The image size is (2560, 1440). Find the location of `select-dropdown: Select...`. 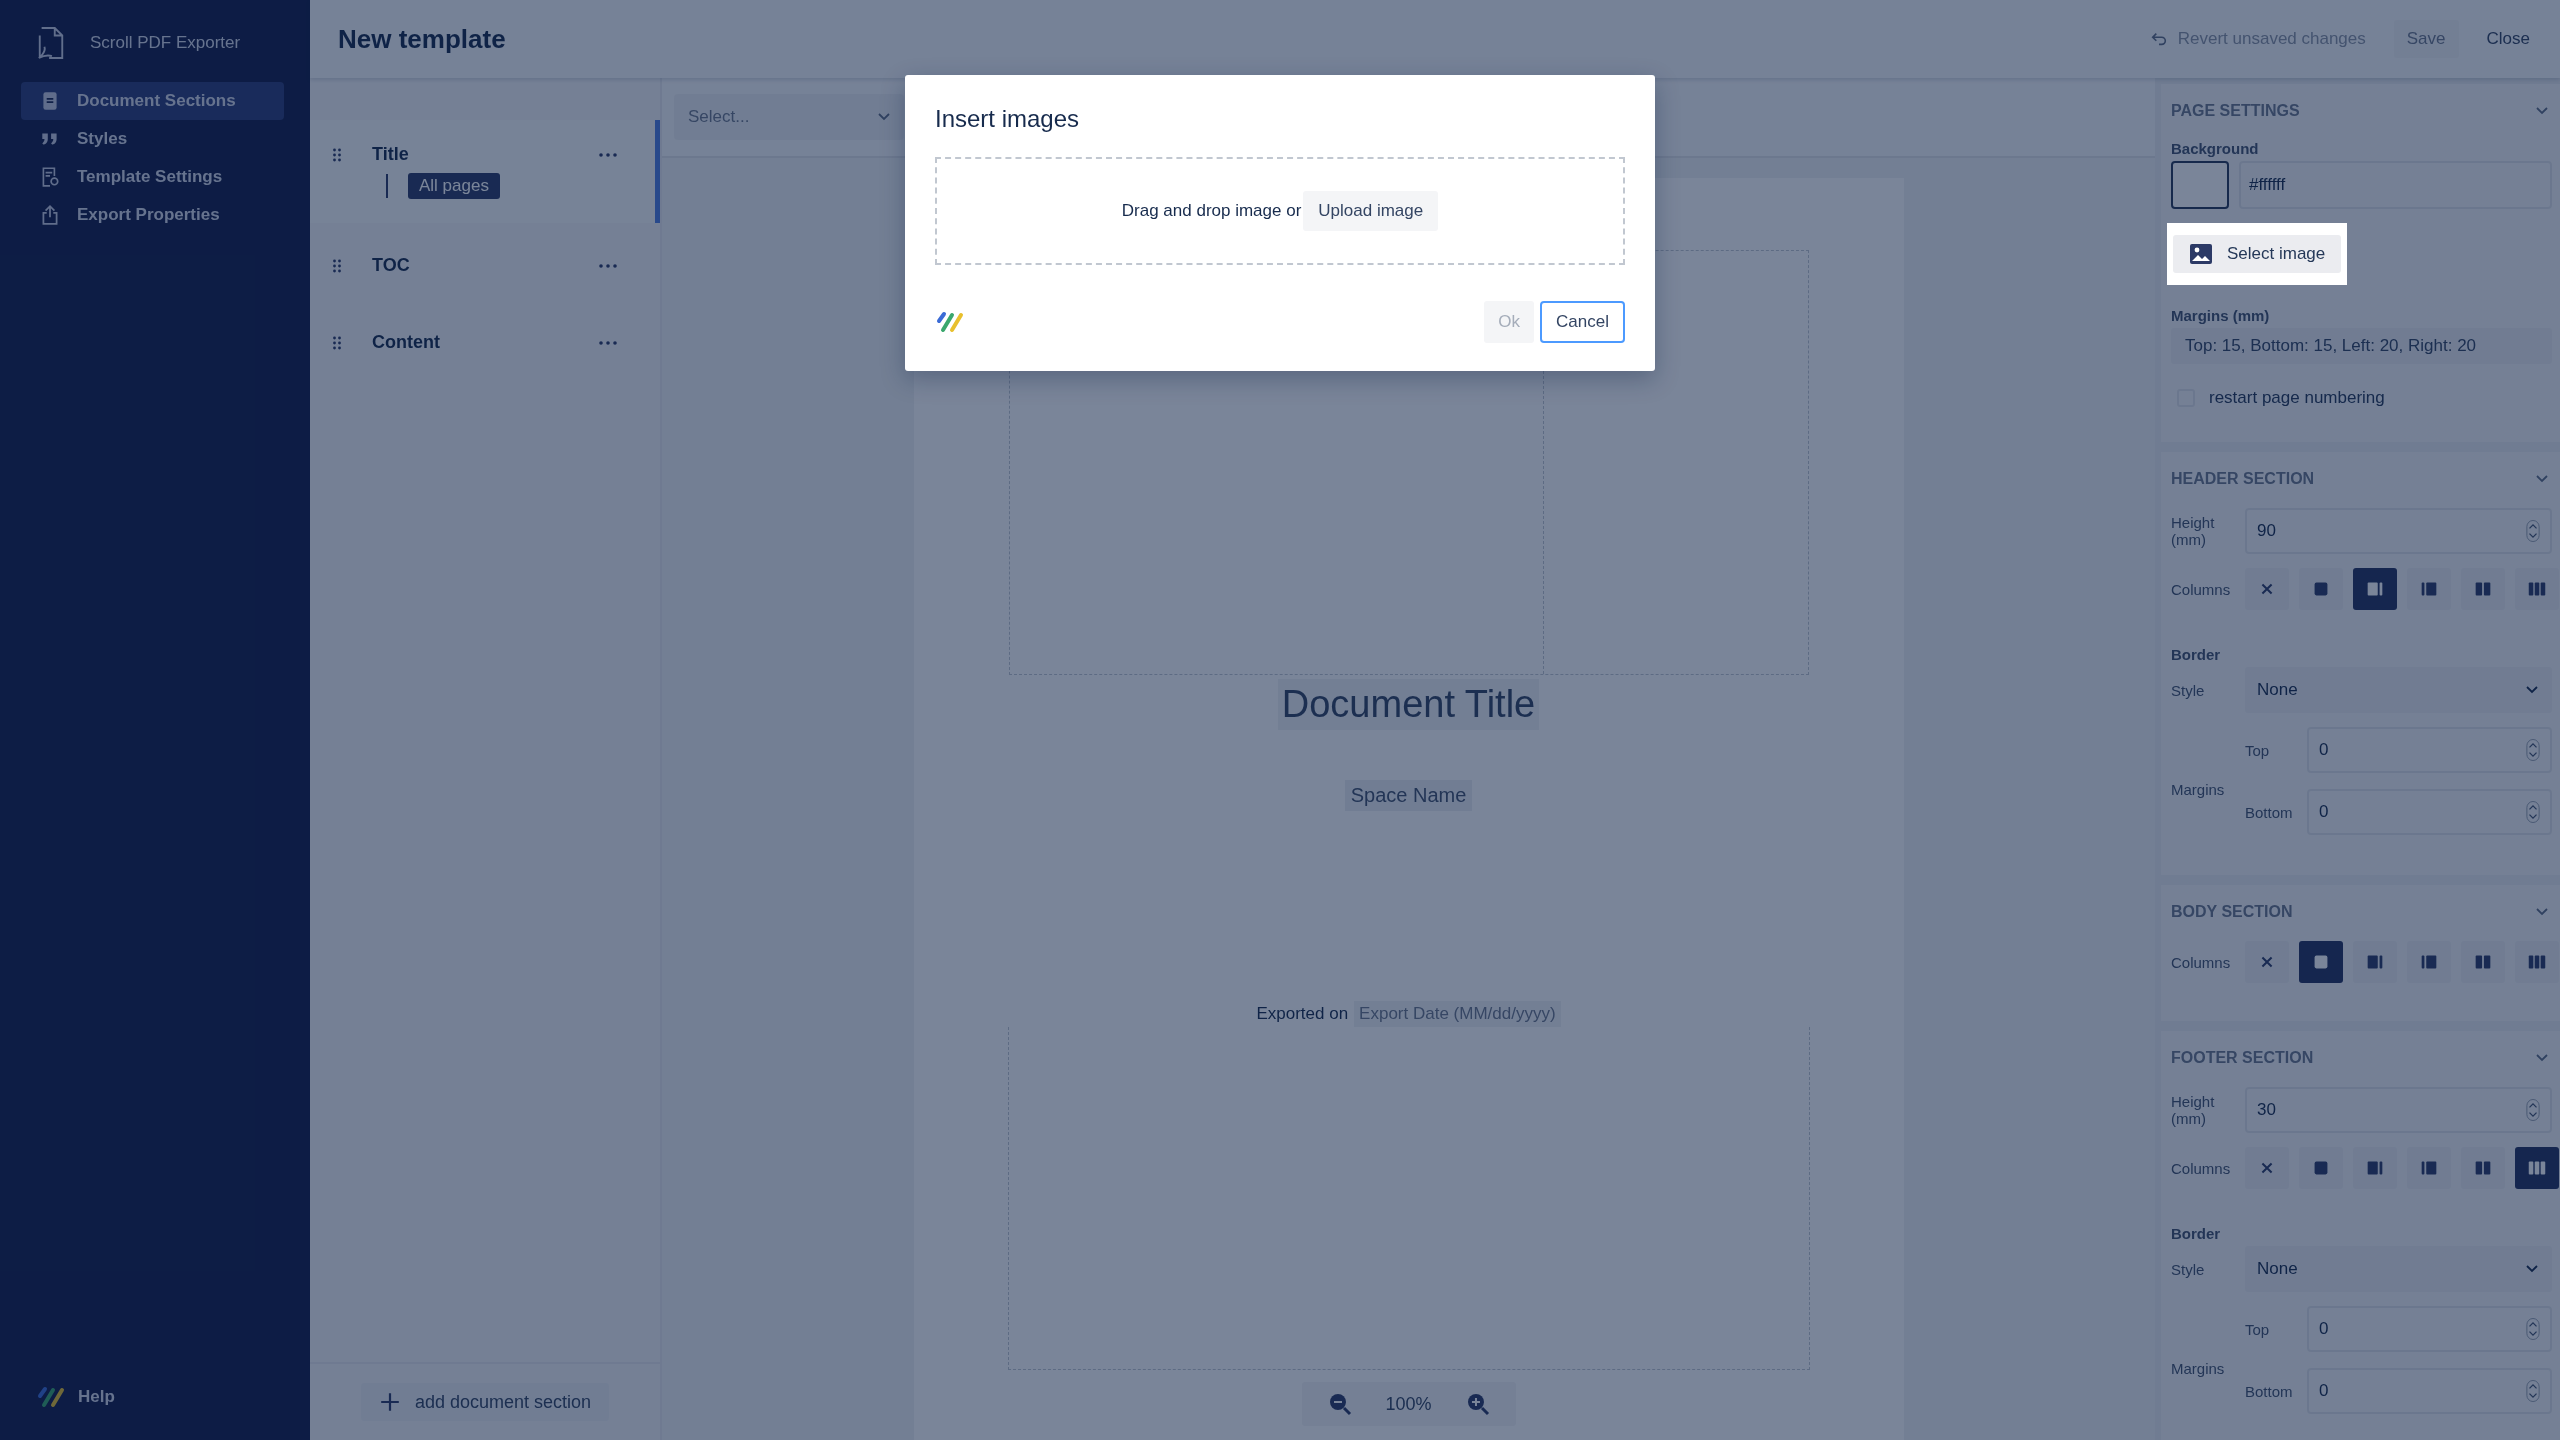

select-dropdown: Select... is located at coordinates (789, 117).